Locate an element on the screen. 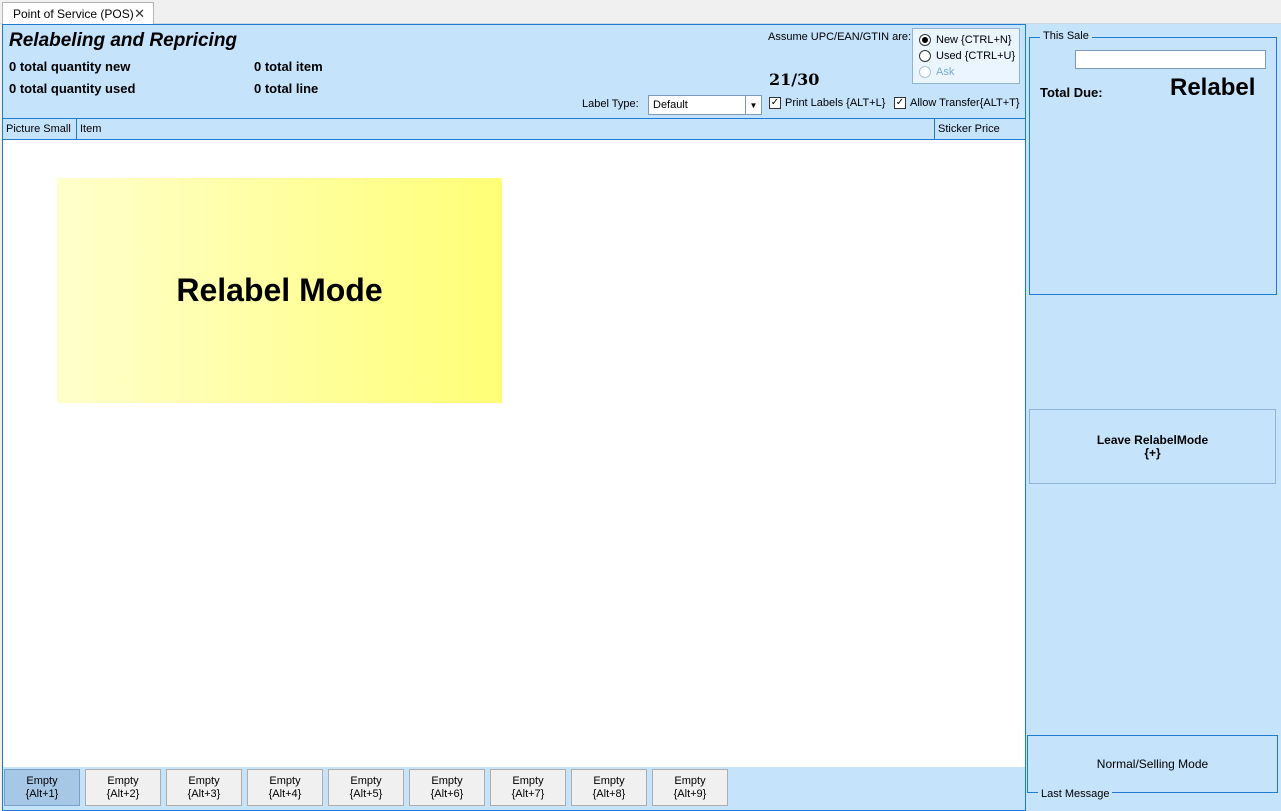 This screenshot has height=811, width=1281. assume-label: Assume UPC/EAN/GTIN are: is located at coordinates (840, 37).